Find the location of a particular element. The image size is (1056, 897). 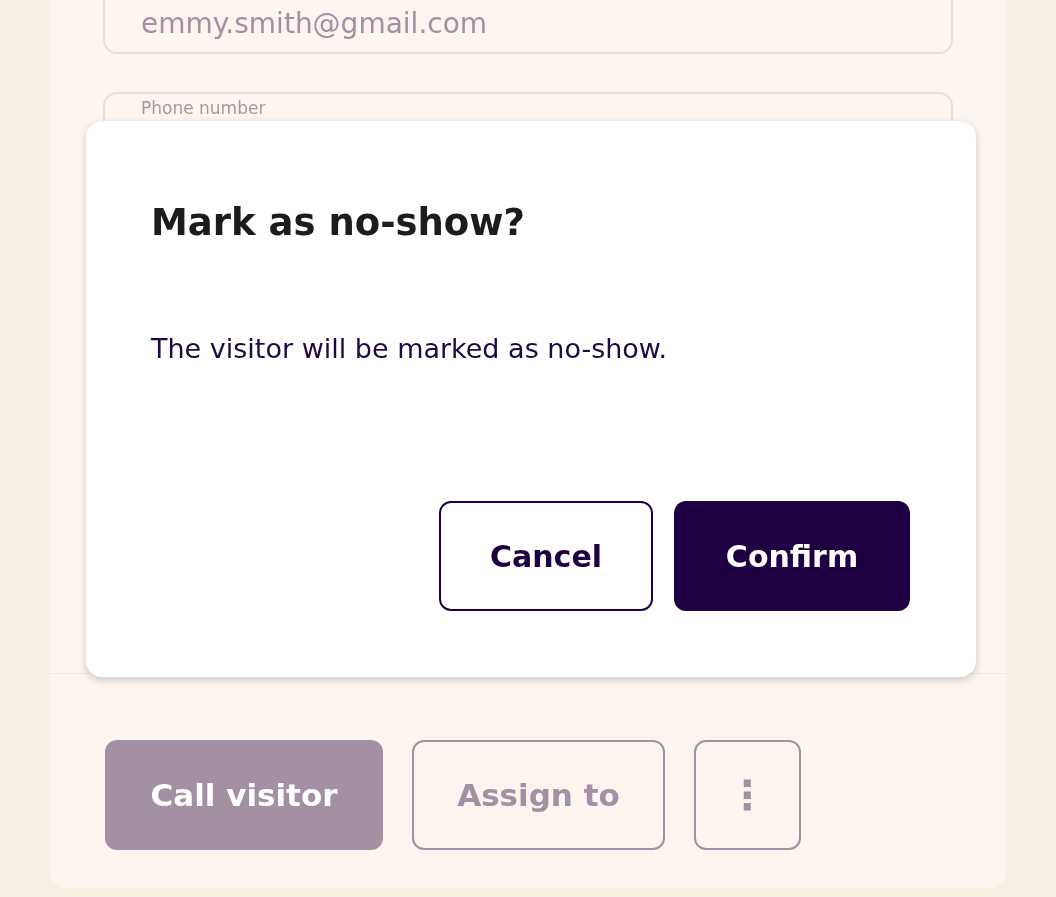

cancel-button: Cancel is located at coordinates (546, 556).